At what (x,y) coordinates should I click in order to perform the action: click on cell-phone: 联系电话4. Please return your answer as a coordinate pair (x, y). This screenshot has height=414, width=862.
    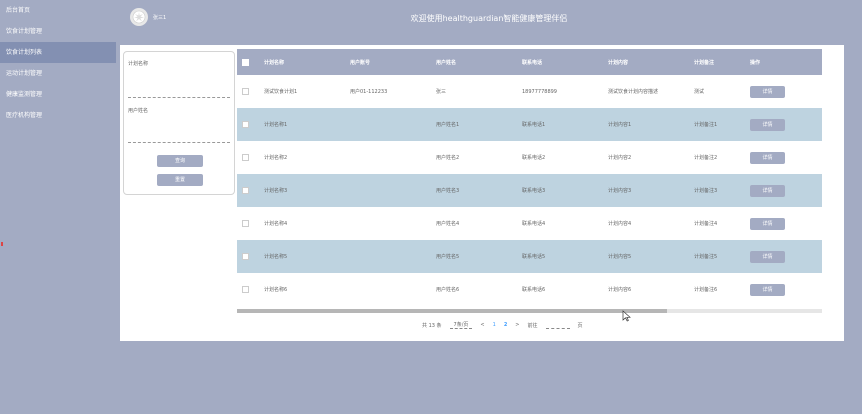
    Looking at the image, I should click on (534, 224).